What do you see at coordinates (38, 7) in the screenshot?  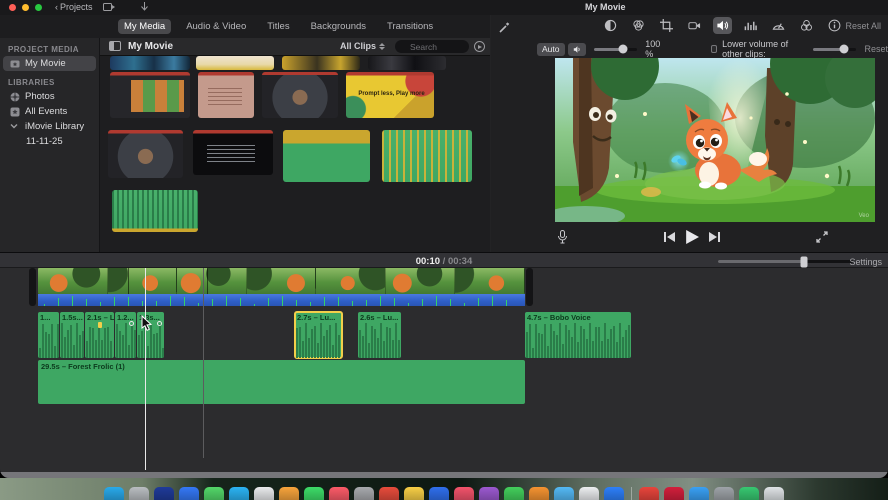 I see `zoom-window-button` at bounding box center [38, 7].